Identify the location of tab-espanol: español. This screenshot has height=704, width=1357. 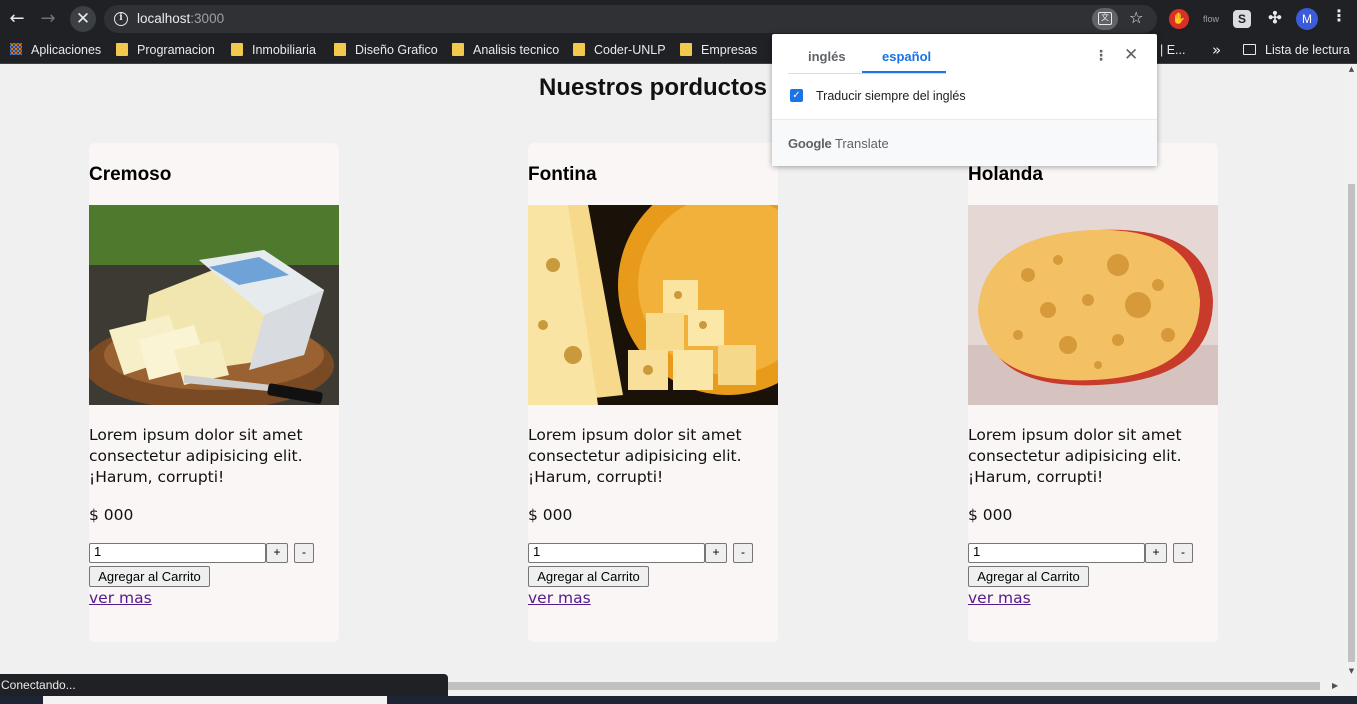
(906, 56).